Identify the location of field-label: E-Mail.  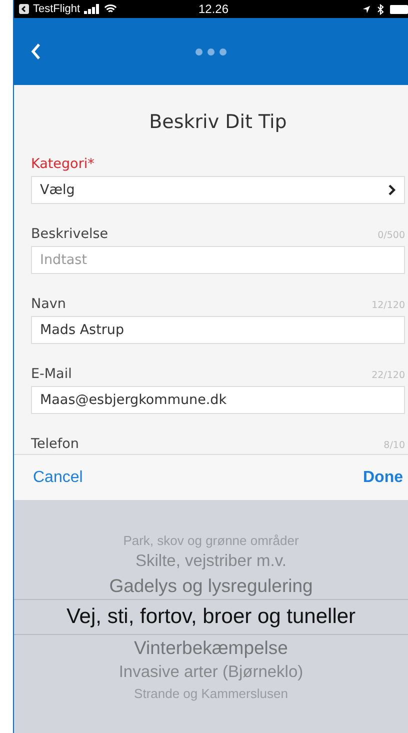
(51, 374).